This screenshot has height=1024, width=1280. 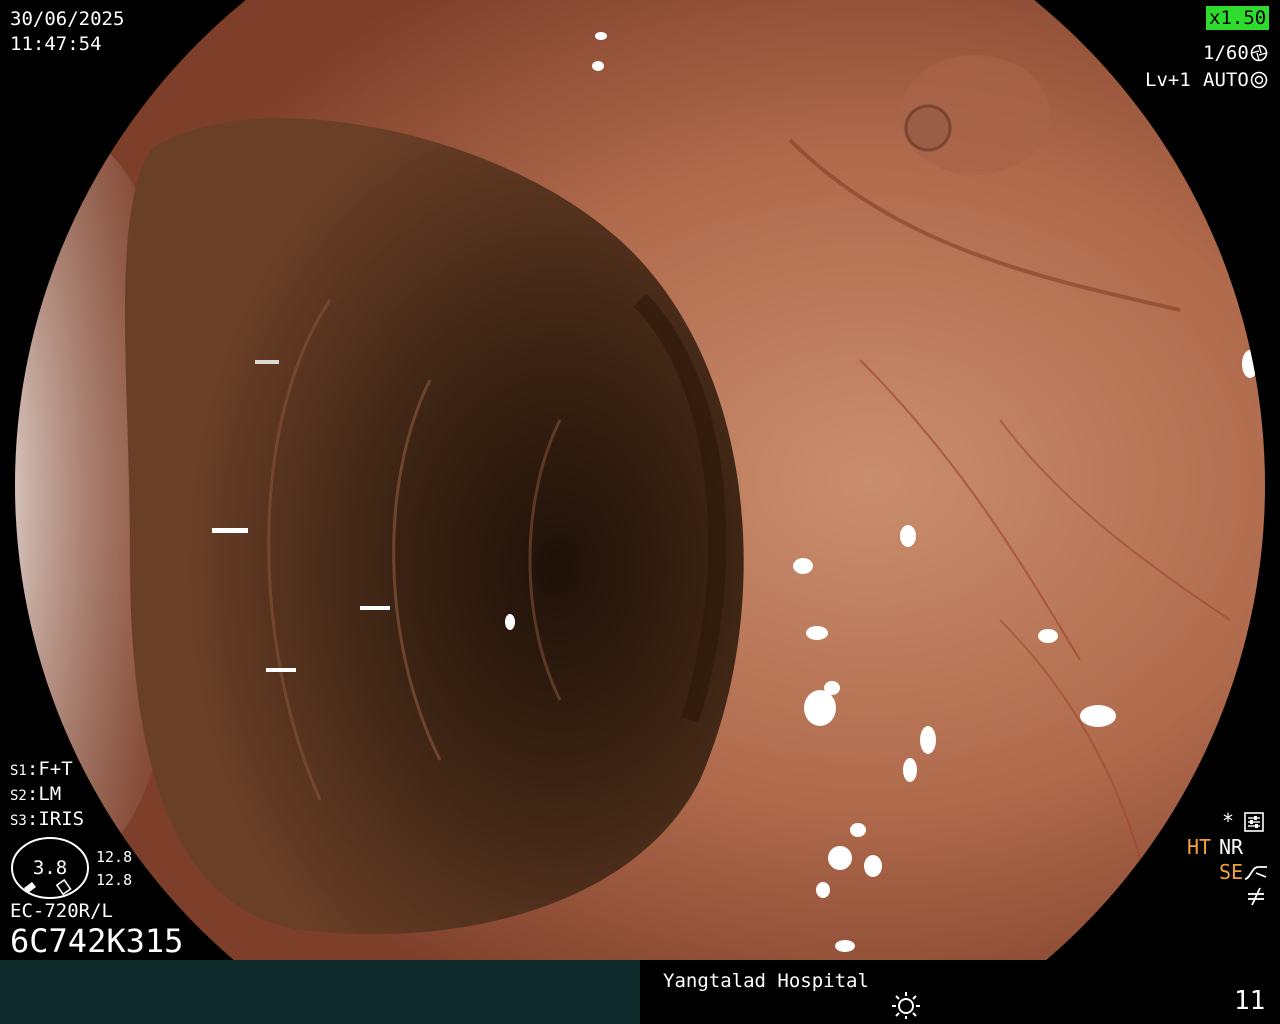 I want to click on settings-icon, so click(x=1254, y=822).